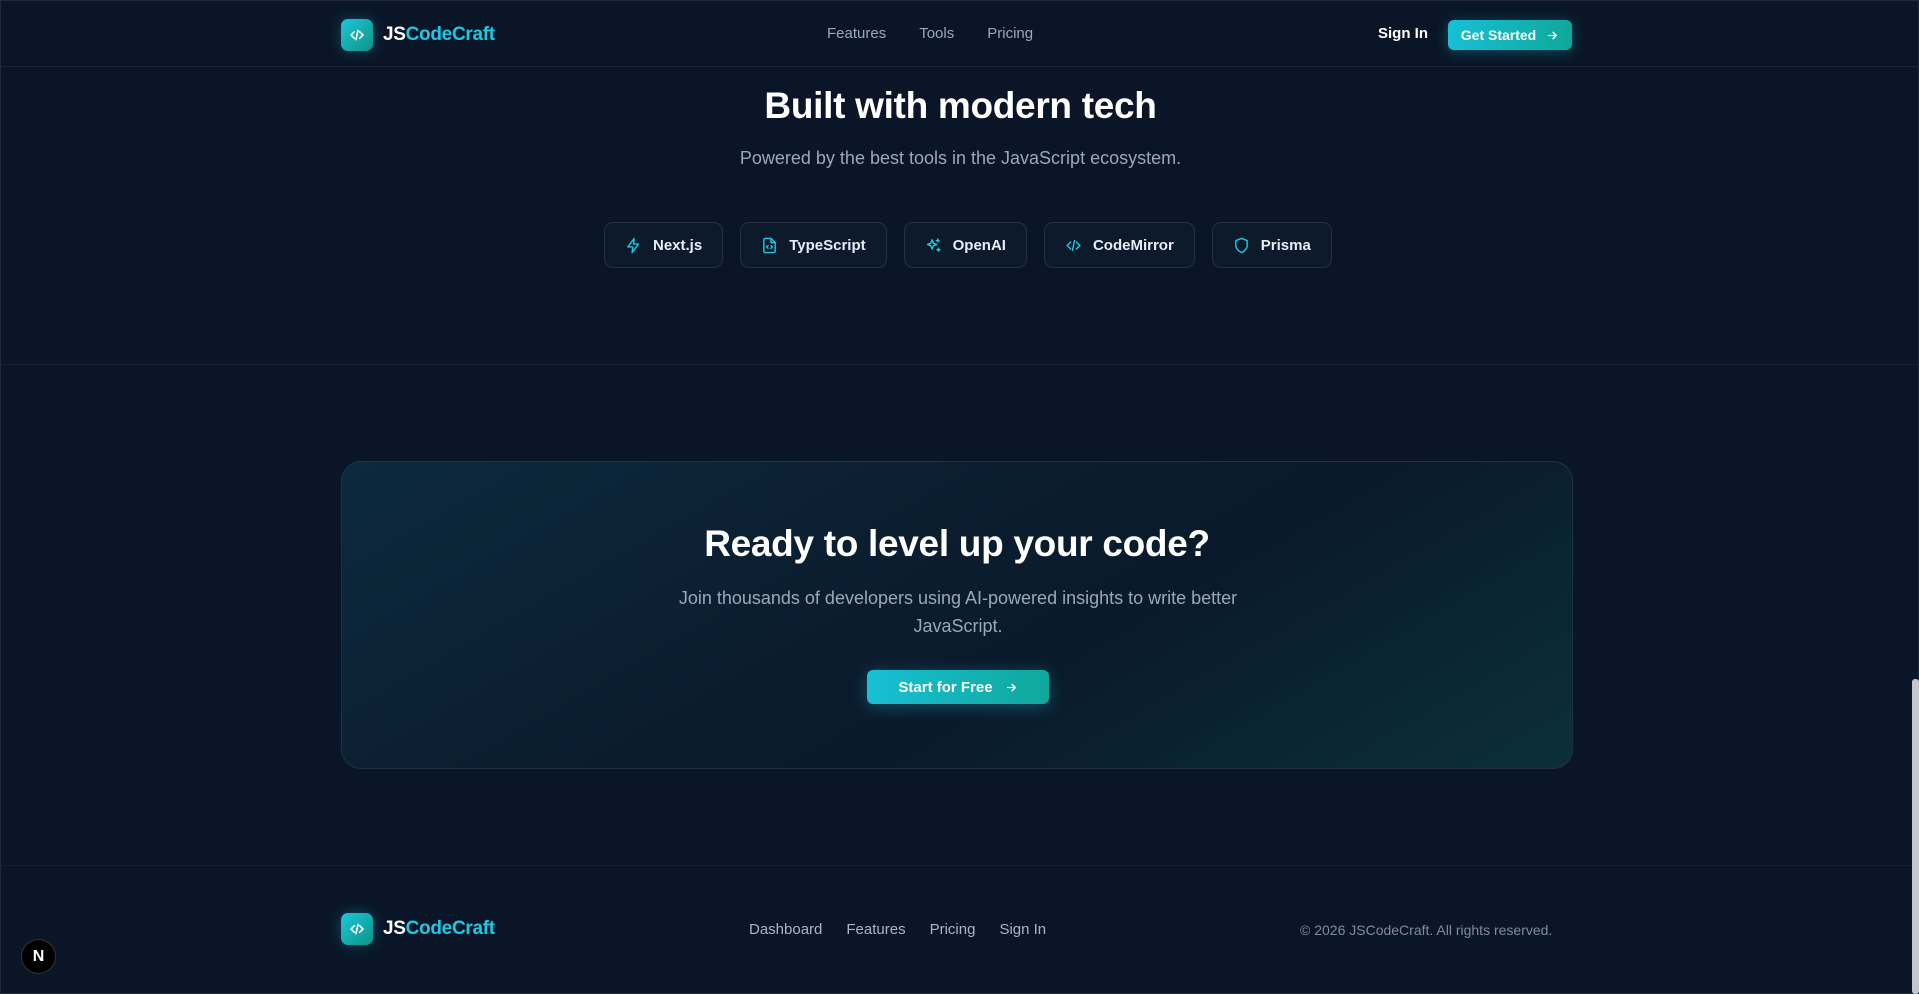 This screenshot has height=994, width=1919. Describe the element at coordinates (1915, 836) in the screenshot. I see `scrollbar-thumb` at that location.